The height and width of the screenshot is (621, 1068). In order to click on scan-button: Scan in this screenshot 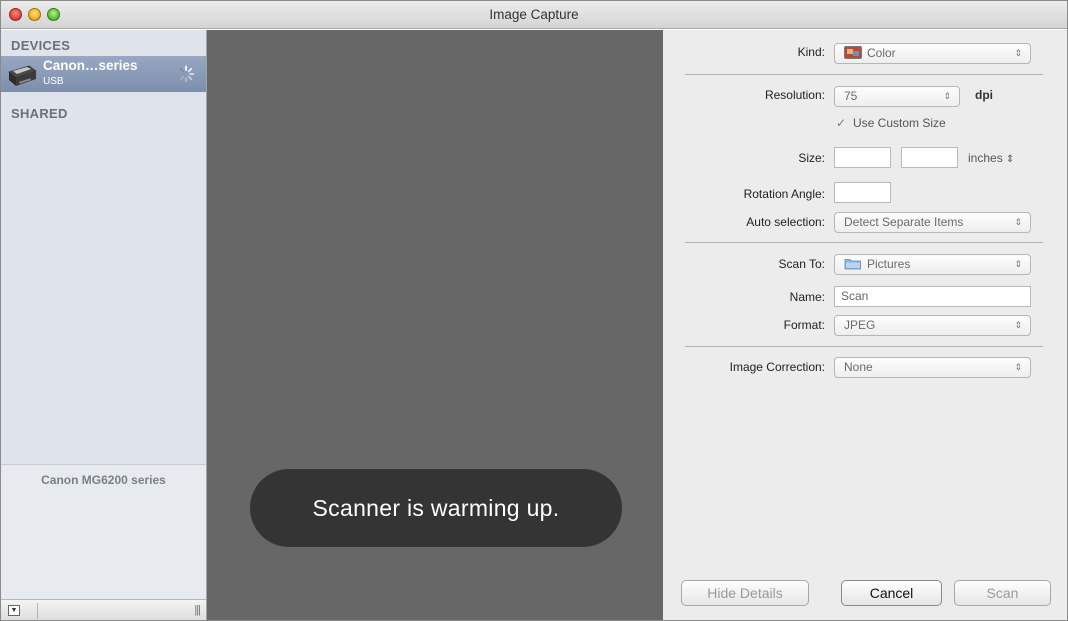, I will do `click(1002, 593)`.